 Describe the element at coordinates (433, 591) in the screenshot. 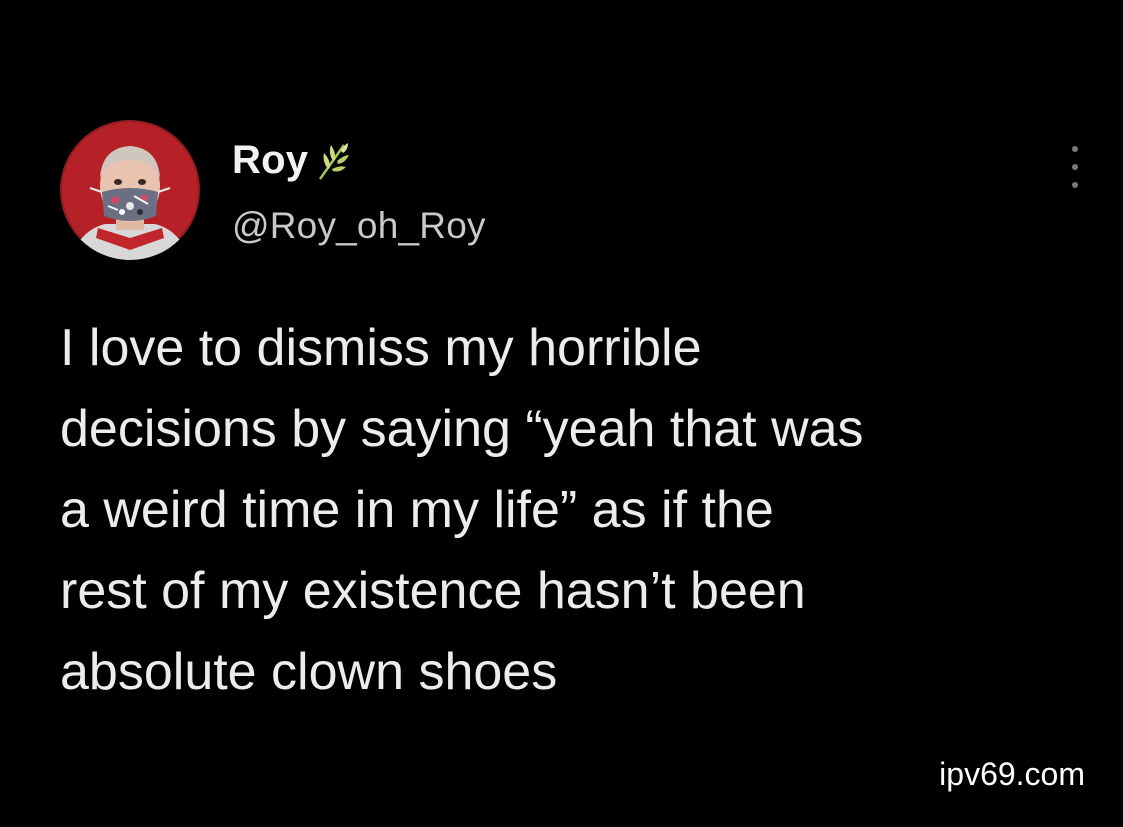

I see `tweet-text-line: rest of my existence hasn’t been` at that location.